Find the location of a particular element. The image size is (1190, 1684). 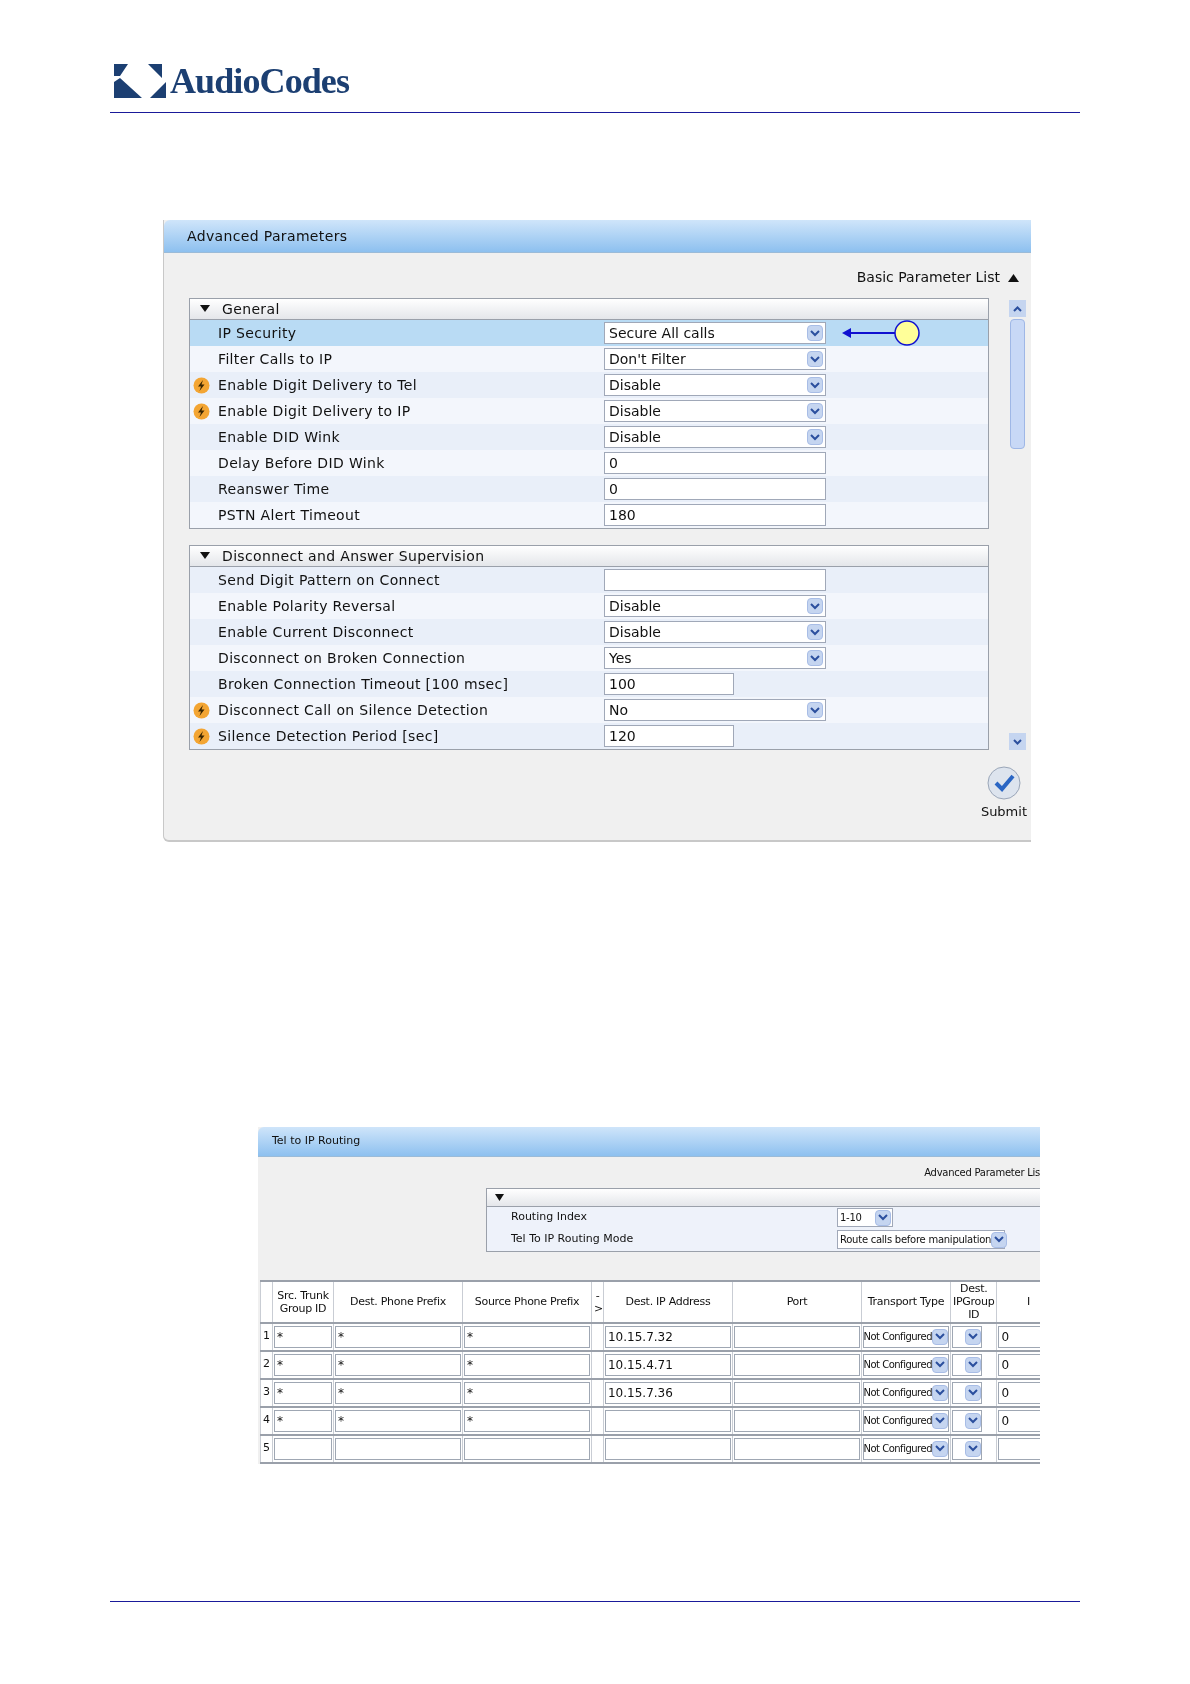

select-field: Secure All calls is located at coordinates (715, 333).